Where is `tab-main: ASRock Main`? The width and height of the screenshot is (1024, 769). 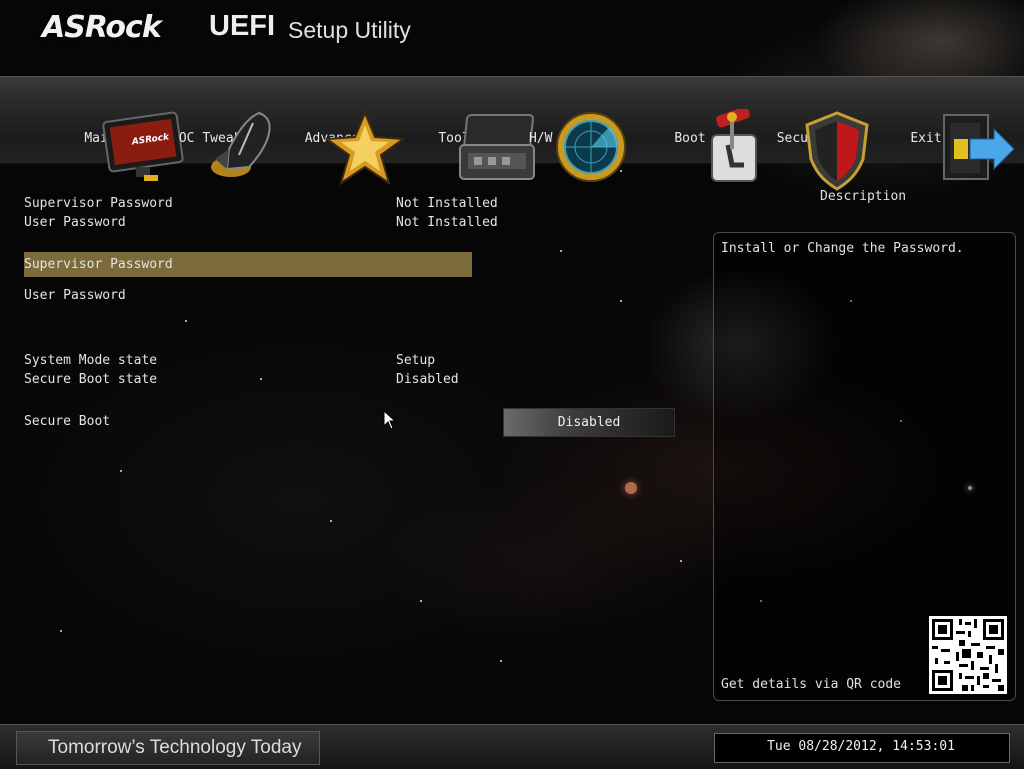 tab-main: ASRock Main is located at coordinates (112, 146).